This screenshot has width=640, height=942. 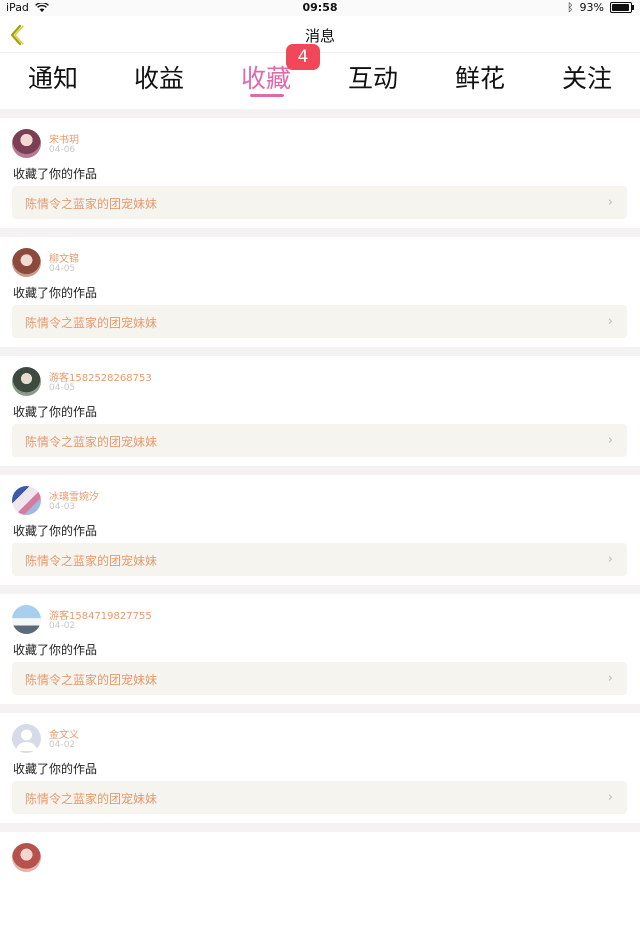 I want to click on timestamp: 04-06, so click(x=62, y=150).